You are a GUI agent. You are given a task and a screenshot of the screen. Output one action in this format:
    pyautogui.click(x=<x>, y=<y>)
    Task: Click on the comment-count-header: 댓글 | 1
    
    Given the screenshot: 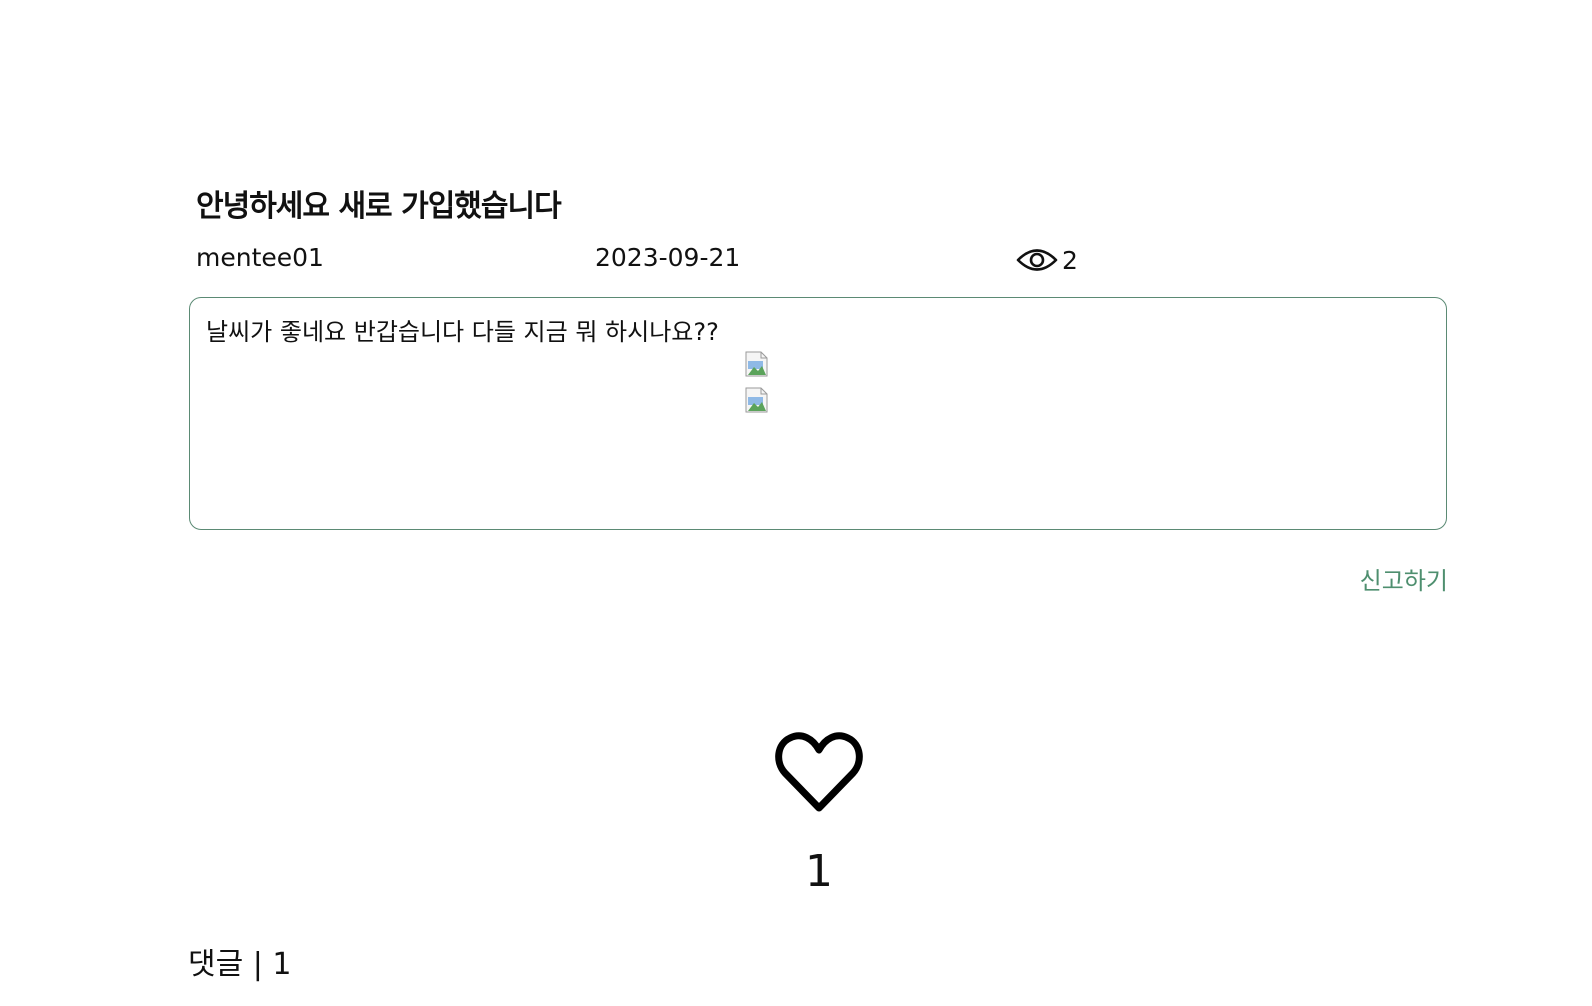 What is the action you would take?
    pyautogui.click(x=240, y=964)
    